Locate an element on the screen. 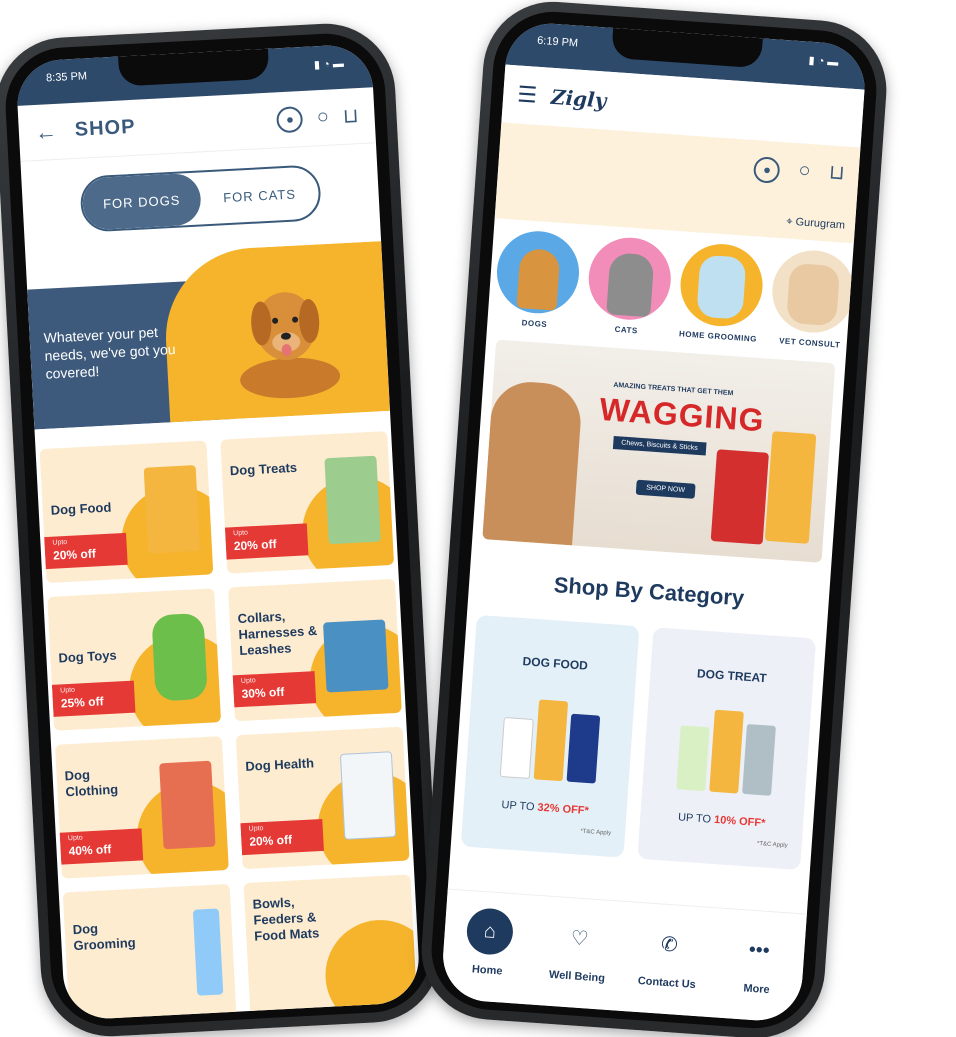  category-home-grooming: HOME GROOMING is located at coordinates (721, 292).